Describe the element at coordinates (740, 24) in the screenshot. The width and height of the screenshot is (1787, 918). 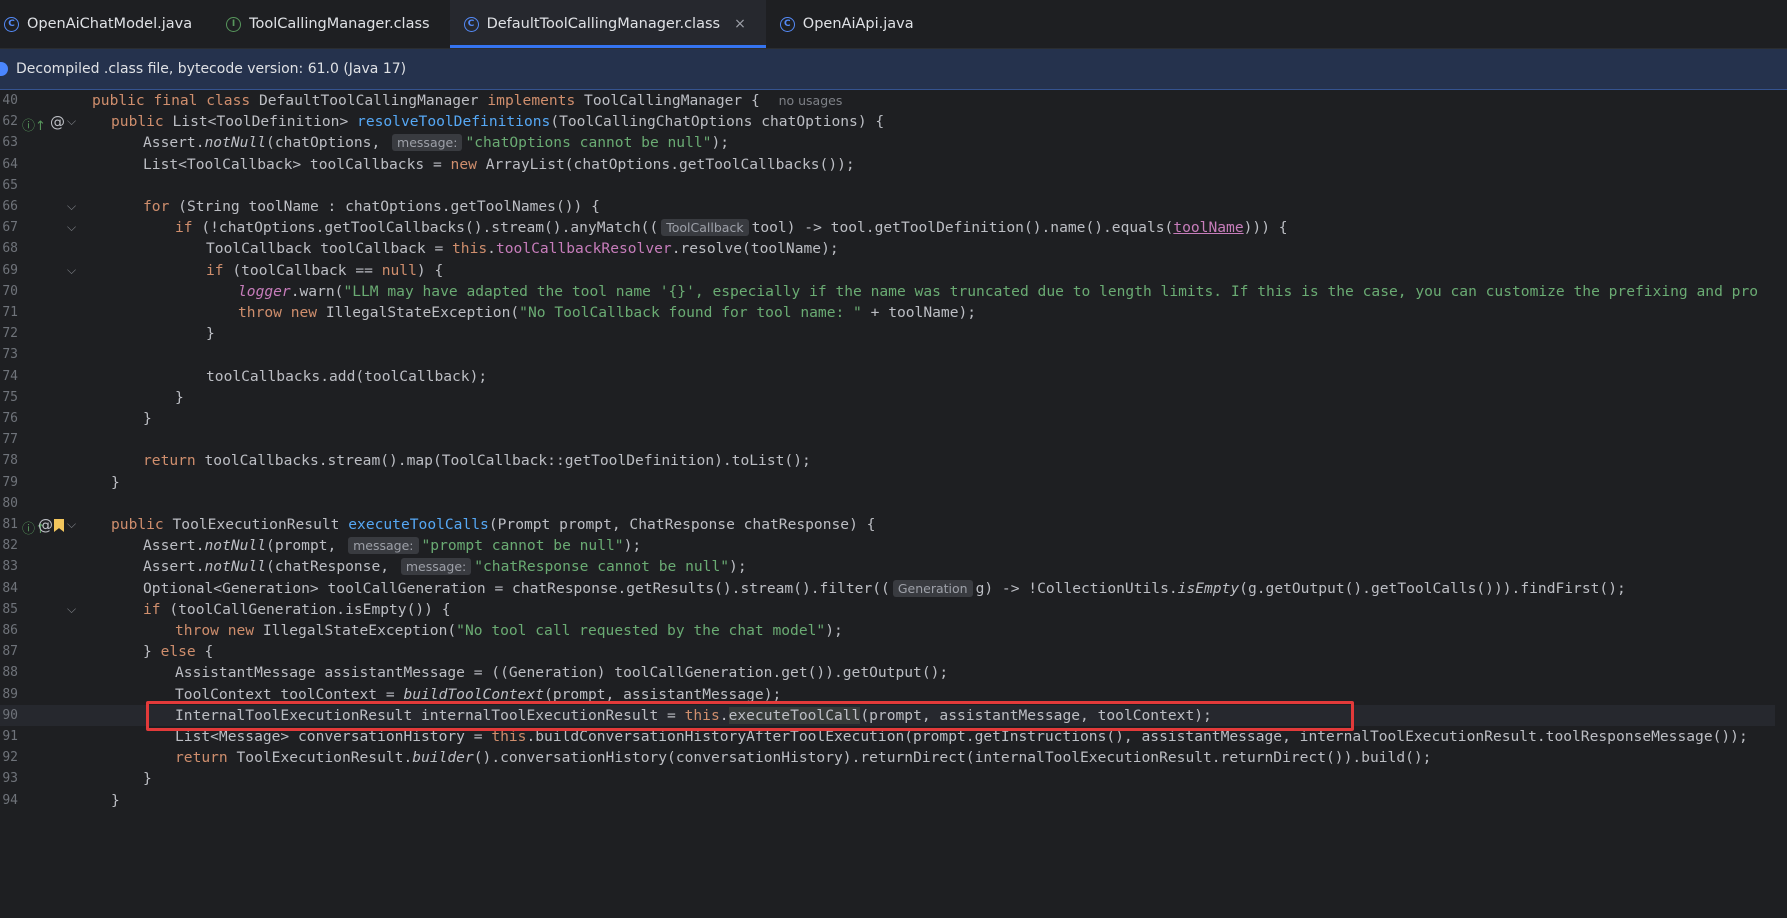
I see `close-icon: ×` at that location.